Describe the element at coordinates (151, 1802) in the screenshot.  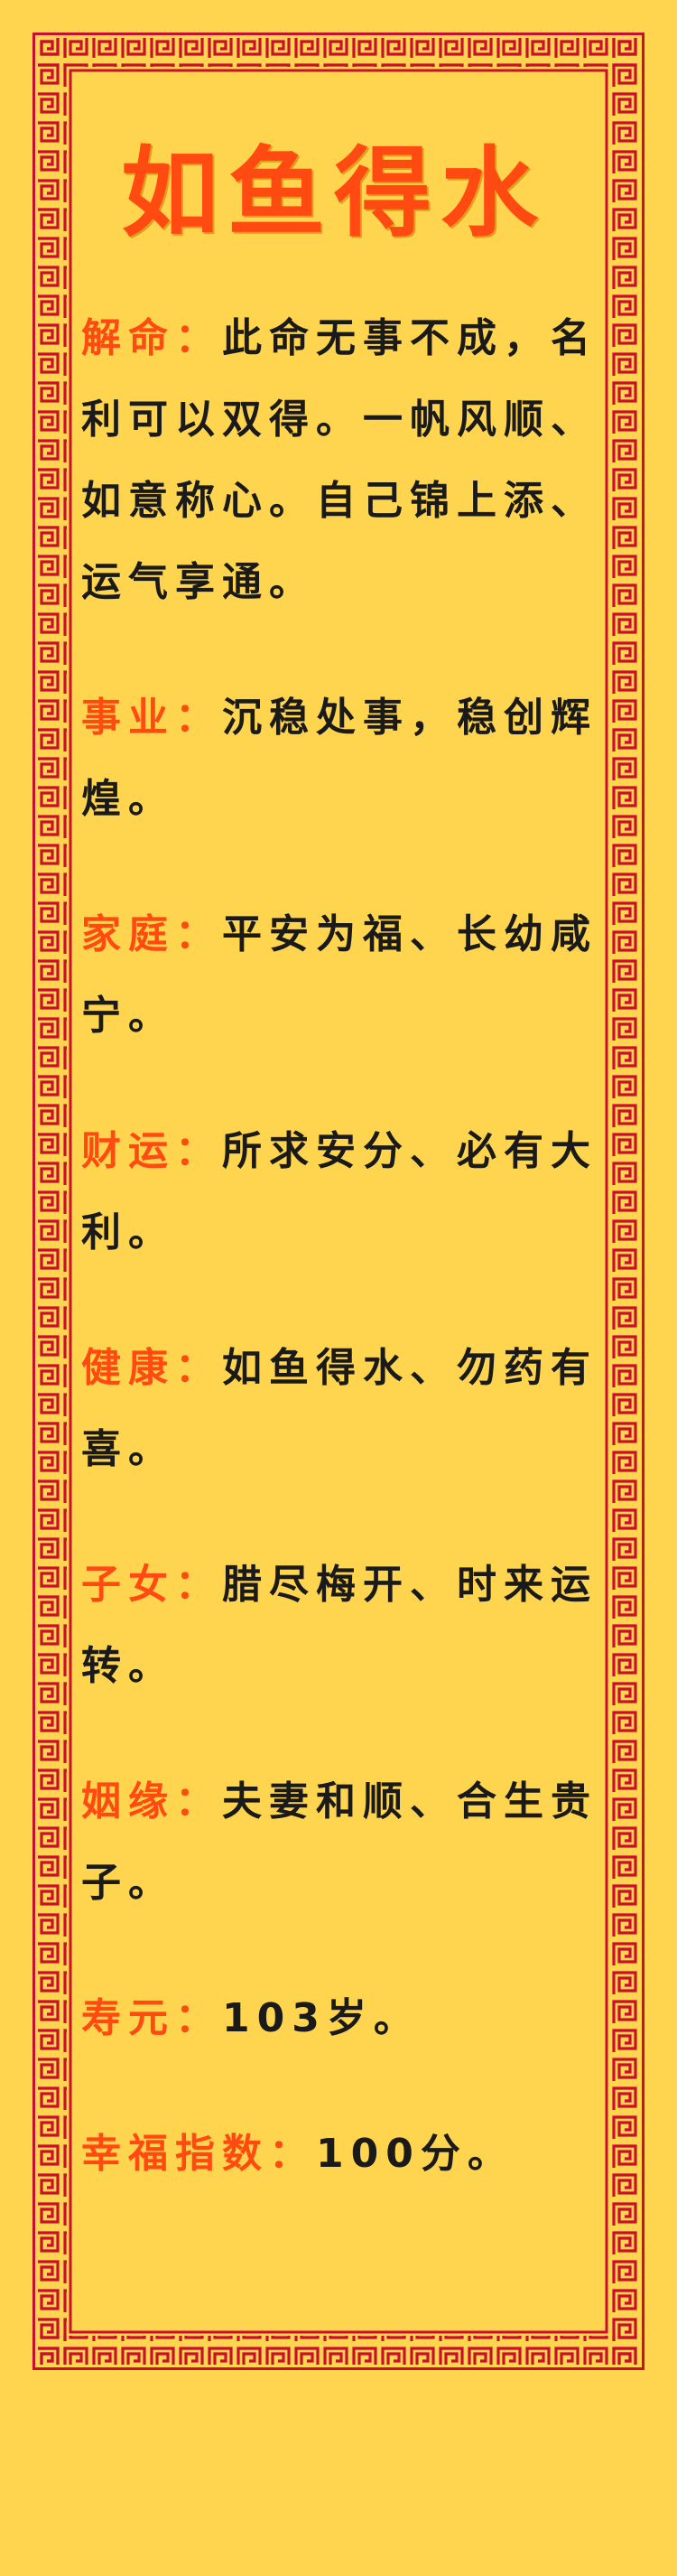
I see `section-label: 姻缘：` at that location.